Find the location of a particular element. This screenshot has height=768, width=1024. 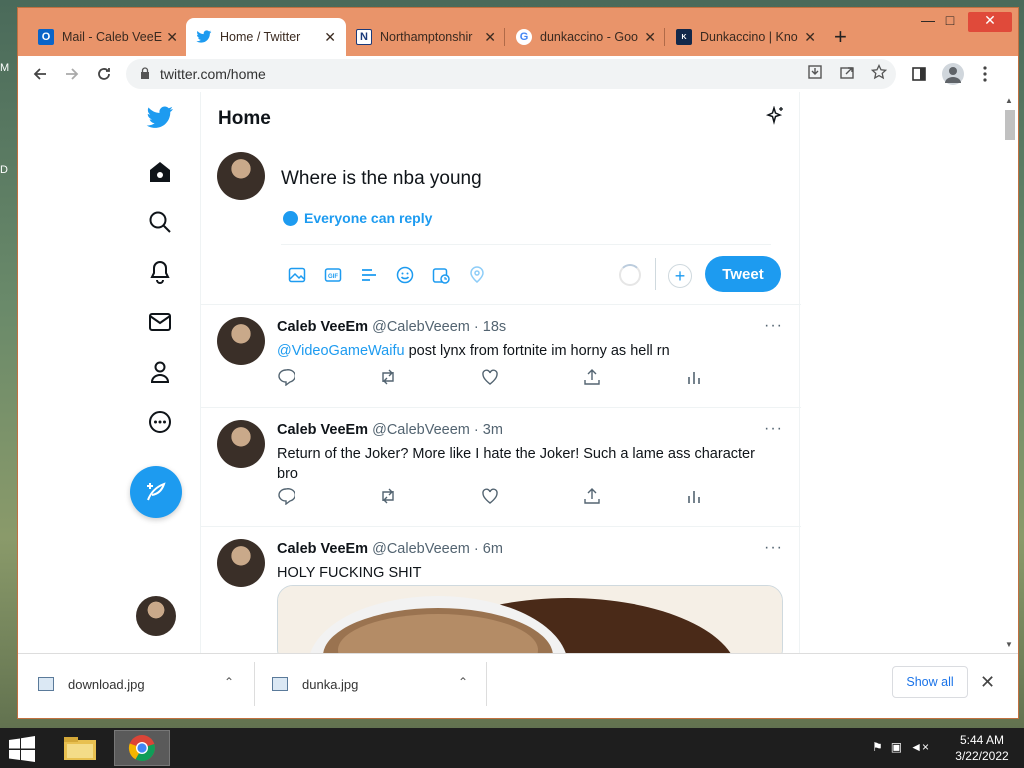

account-avatar is located at coordinates (156, 616).